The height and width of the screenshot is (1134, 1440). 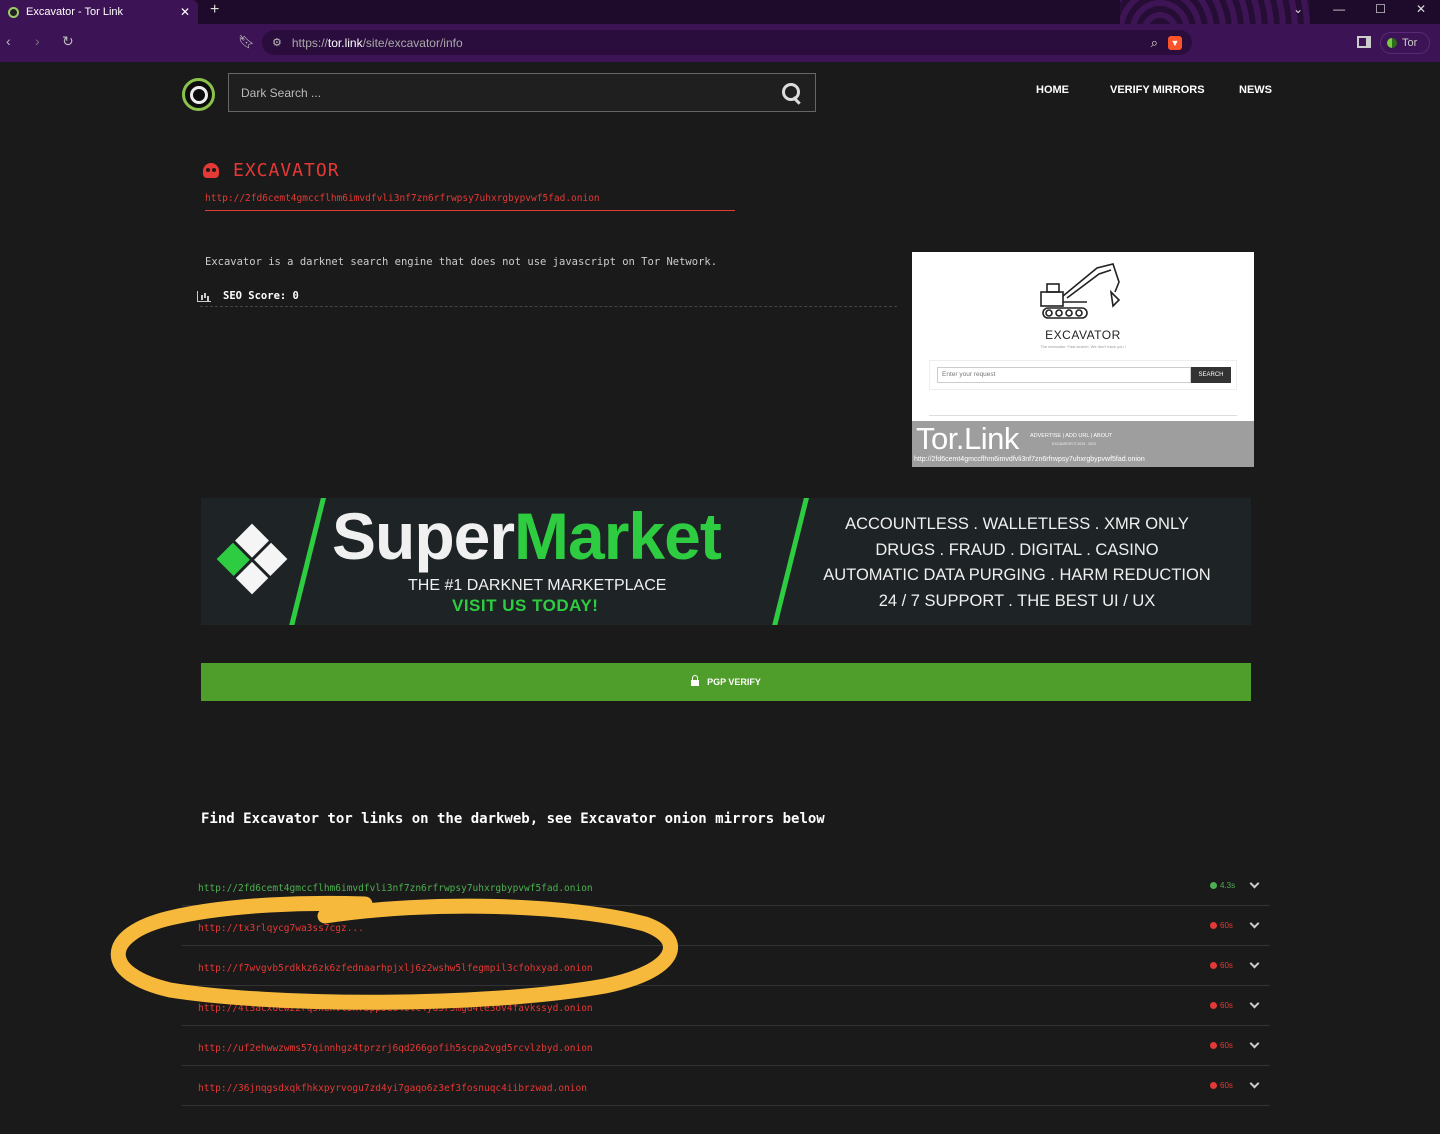 What do you see at coordinates (214, 10) in the screenshot?
I see `new-tab-button: +` at bounding box center [214, 10].